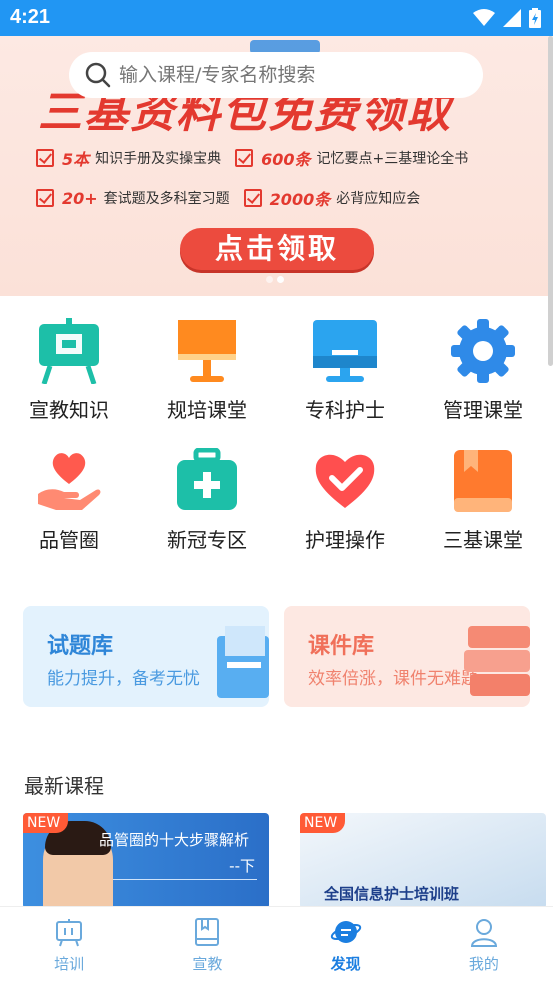  Describe the element at coordinates (286, 159) in the screenshot. I see `banner-number: 600条` at that location.